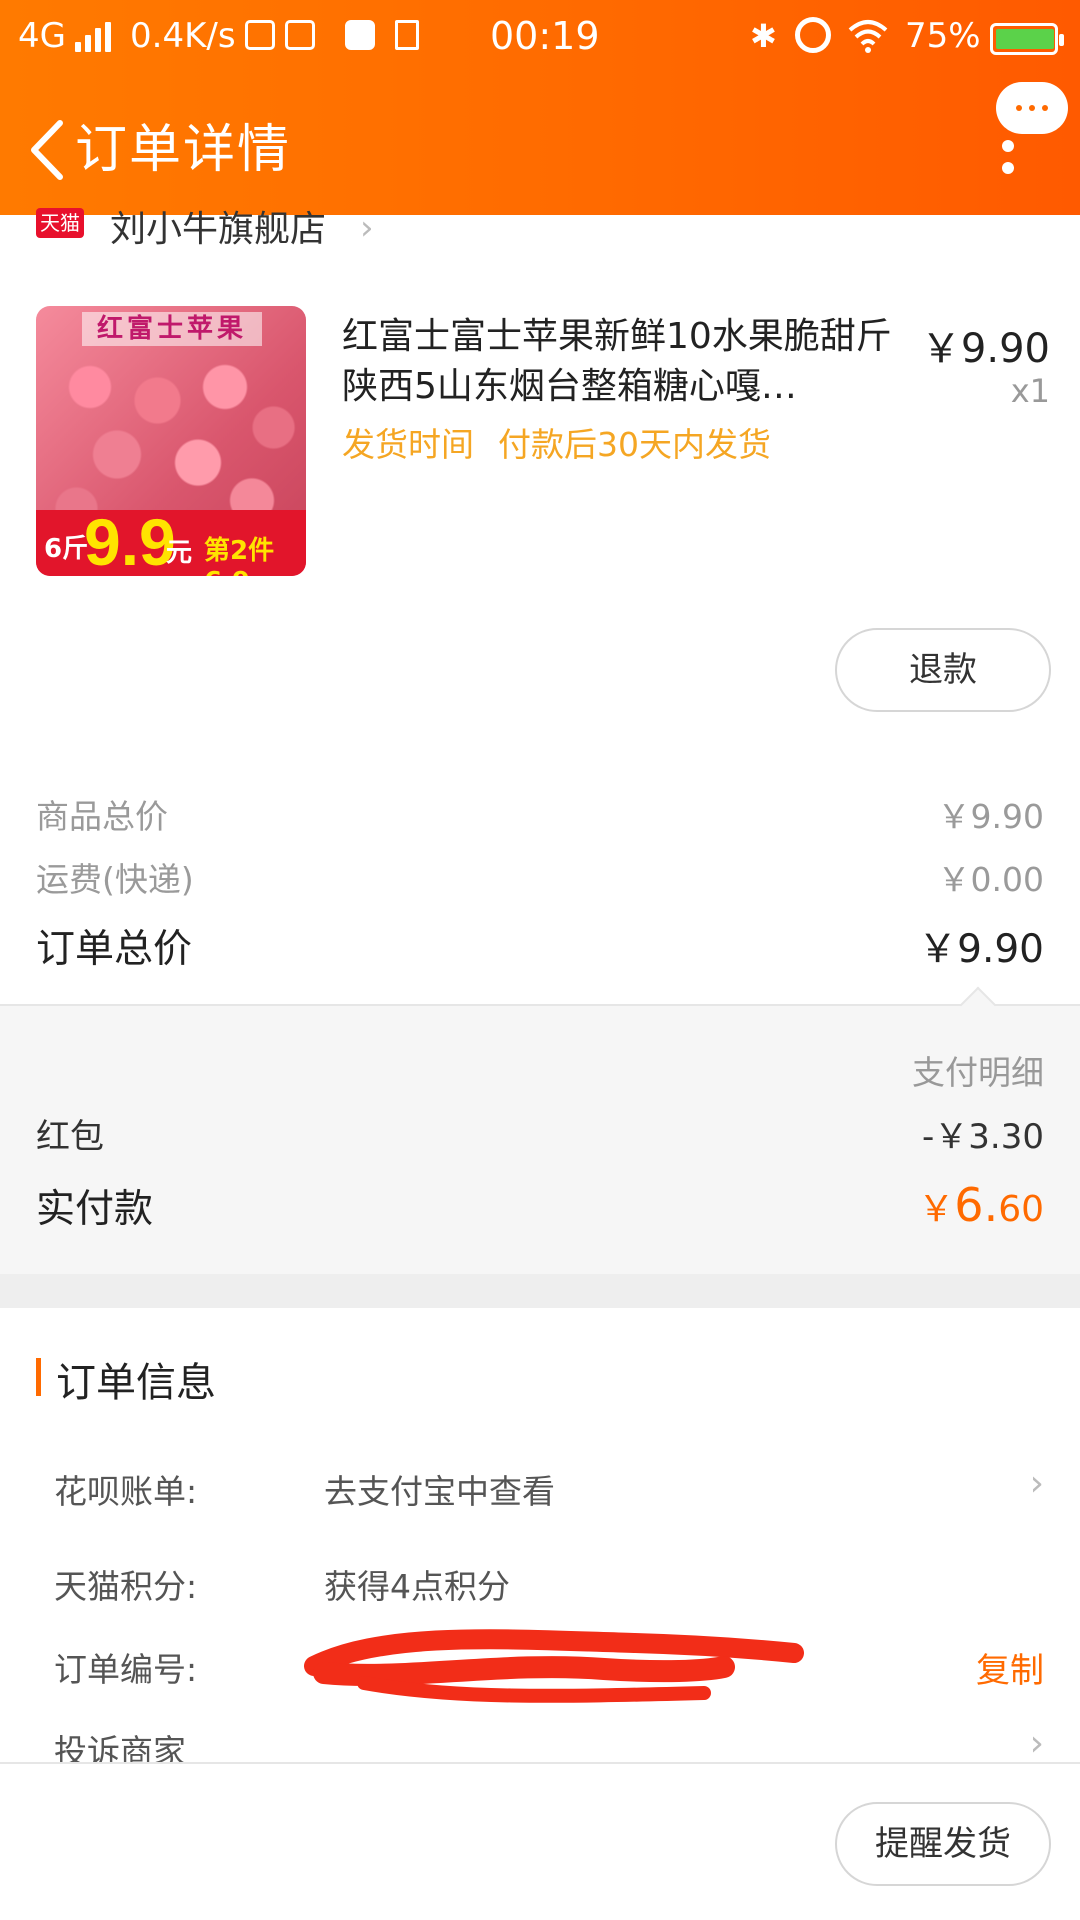 The height and width of the screenshot is (1920, 1080). What do you see at coordinates (540, 150) in the screenshot?
I see `nav-bar: 订单详情` at bounding box center [540, 150].